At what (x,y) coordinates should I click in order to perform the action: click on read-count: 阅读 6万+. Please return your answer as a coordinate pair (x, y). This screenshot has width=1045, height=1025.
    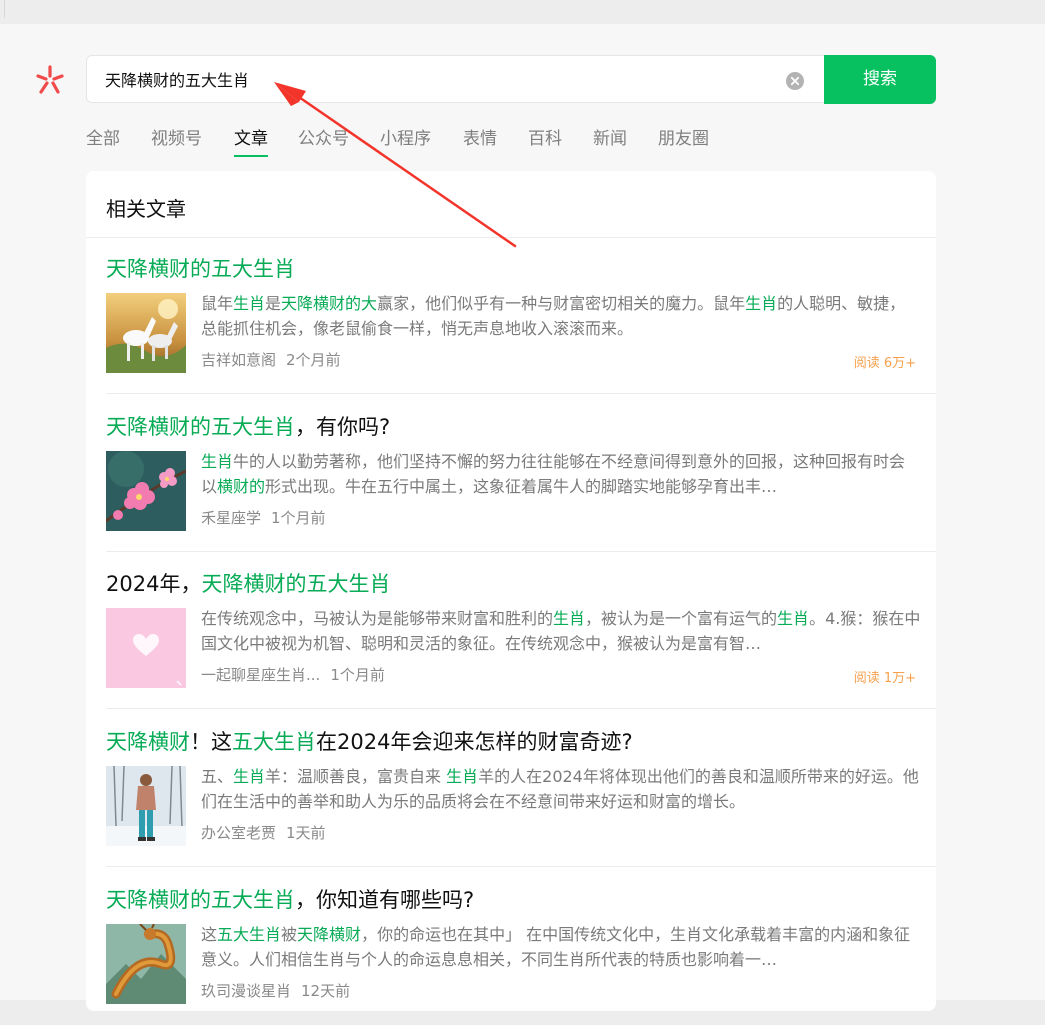
    Looking at the image, I should click on (884, 363).